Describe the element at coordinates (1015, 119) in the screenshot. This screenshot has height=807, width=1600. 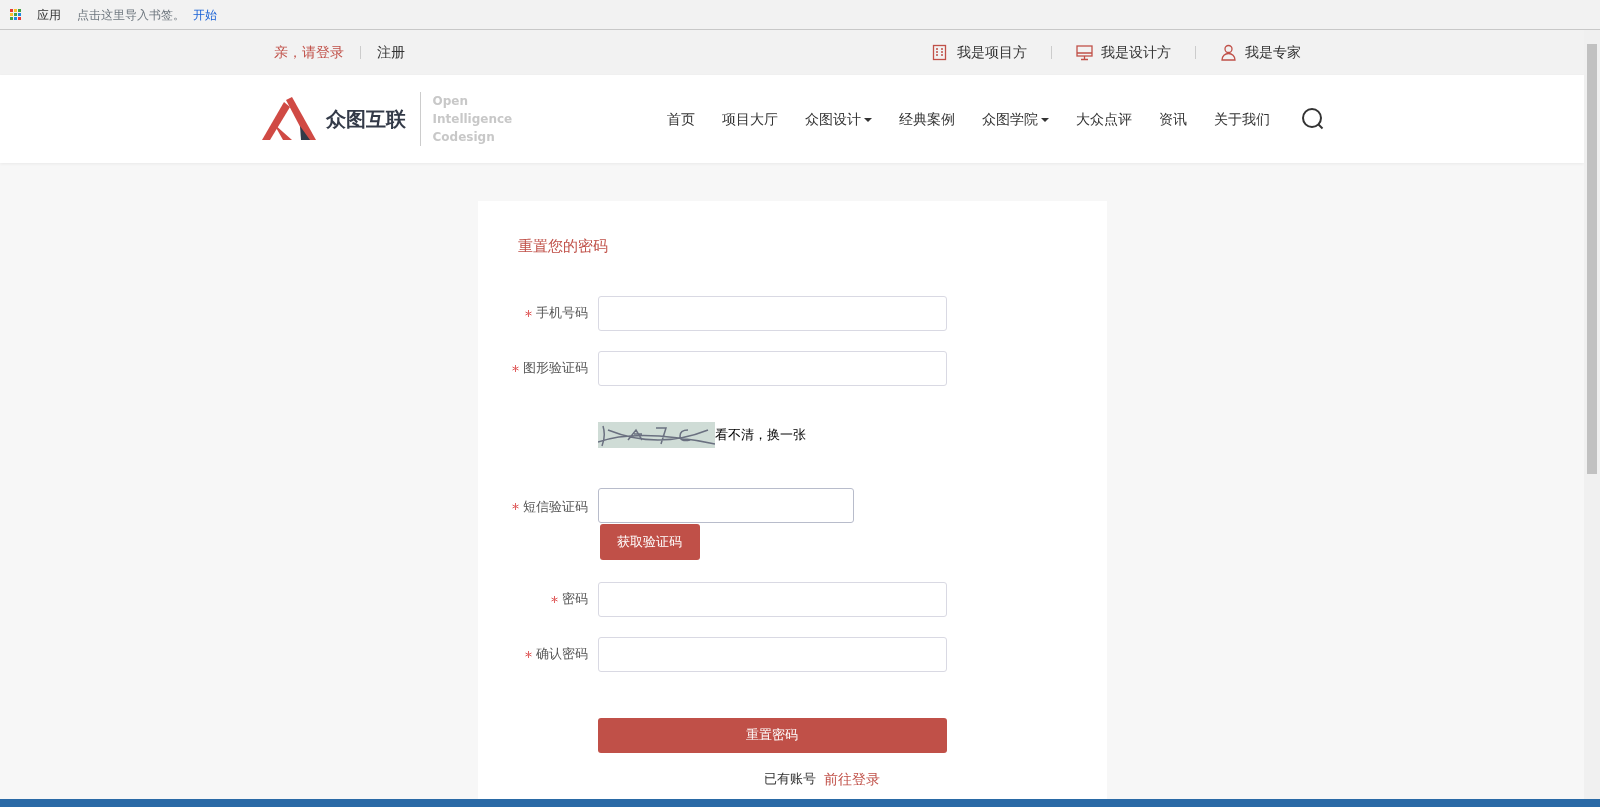
I see `nav-link: 众图学院` at that location.